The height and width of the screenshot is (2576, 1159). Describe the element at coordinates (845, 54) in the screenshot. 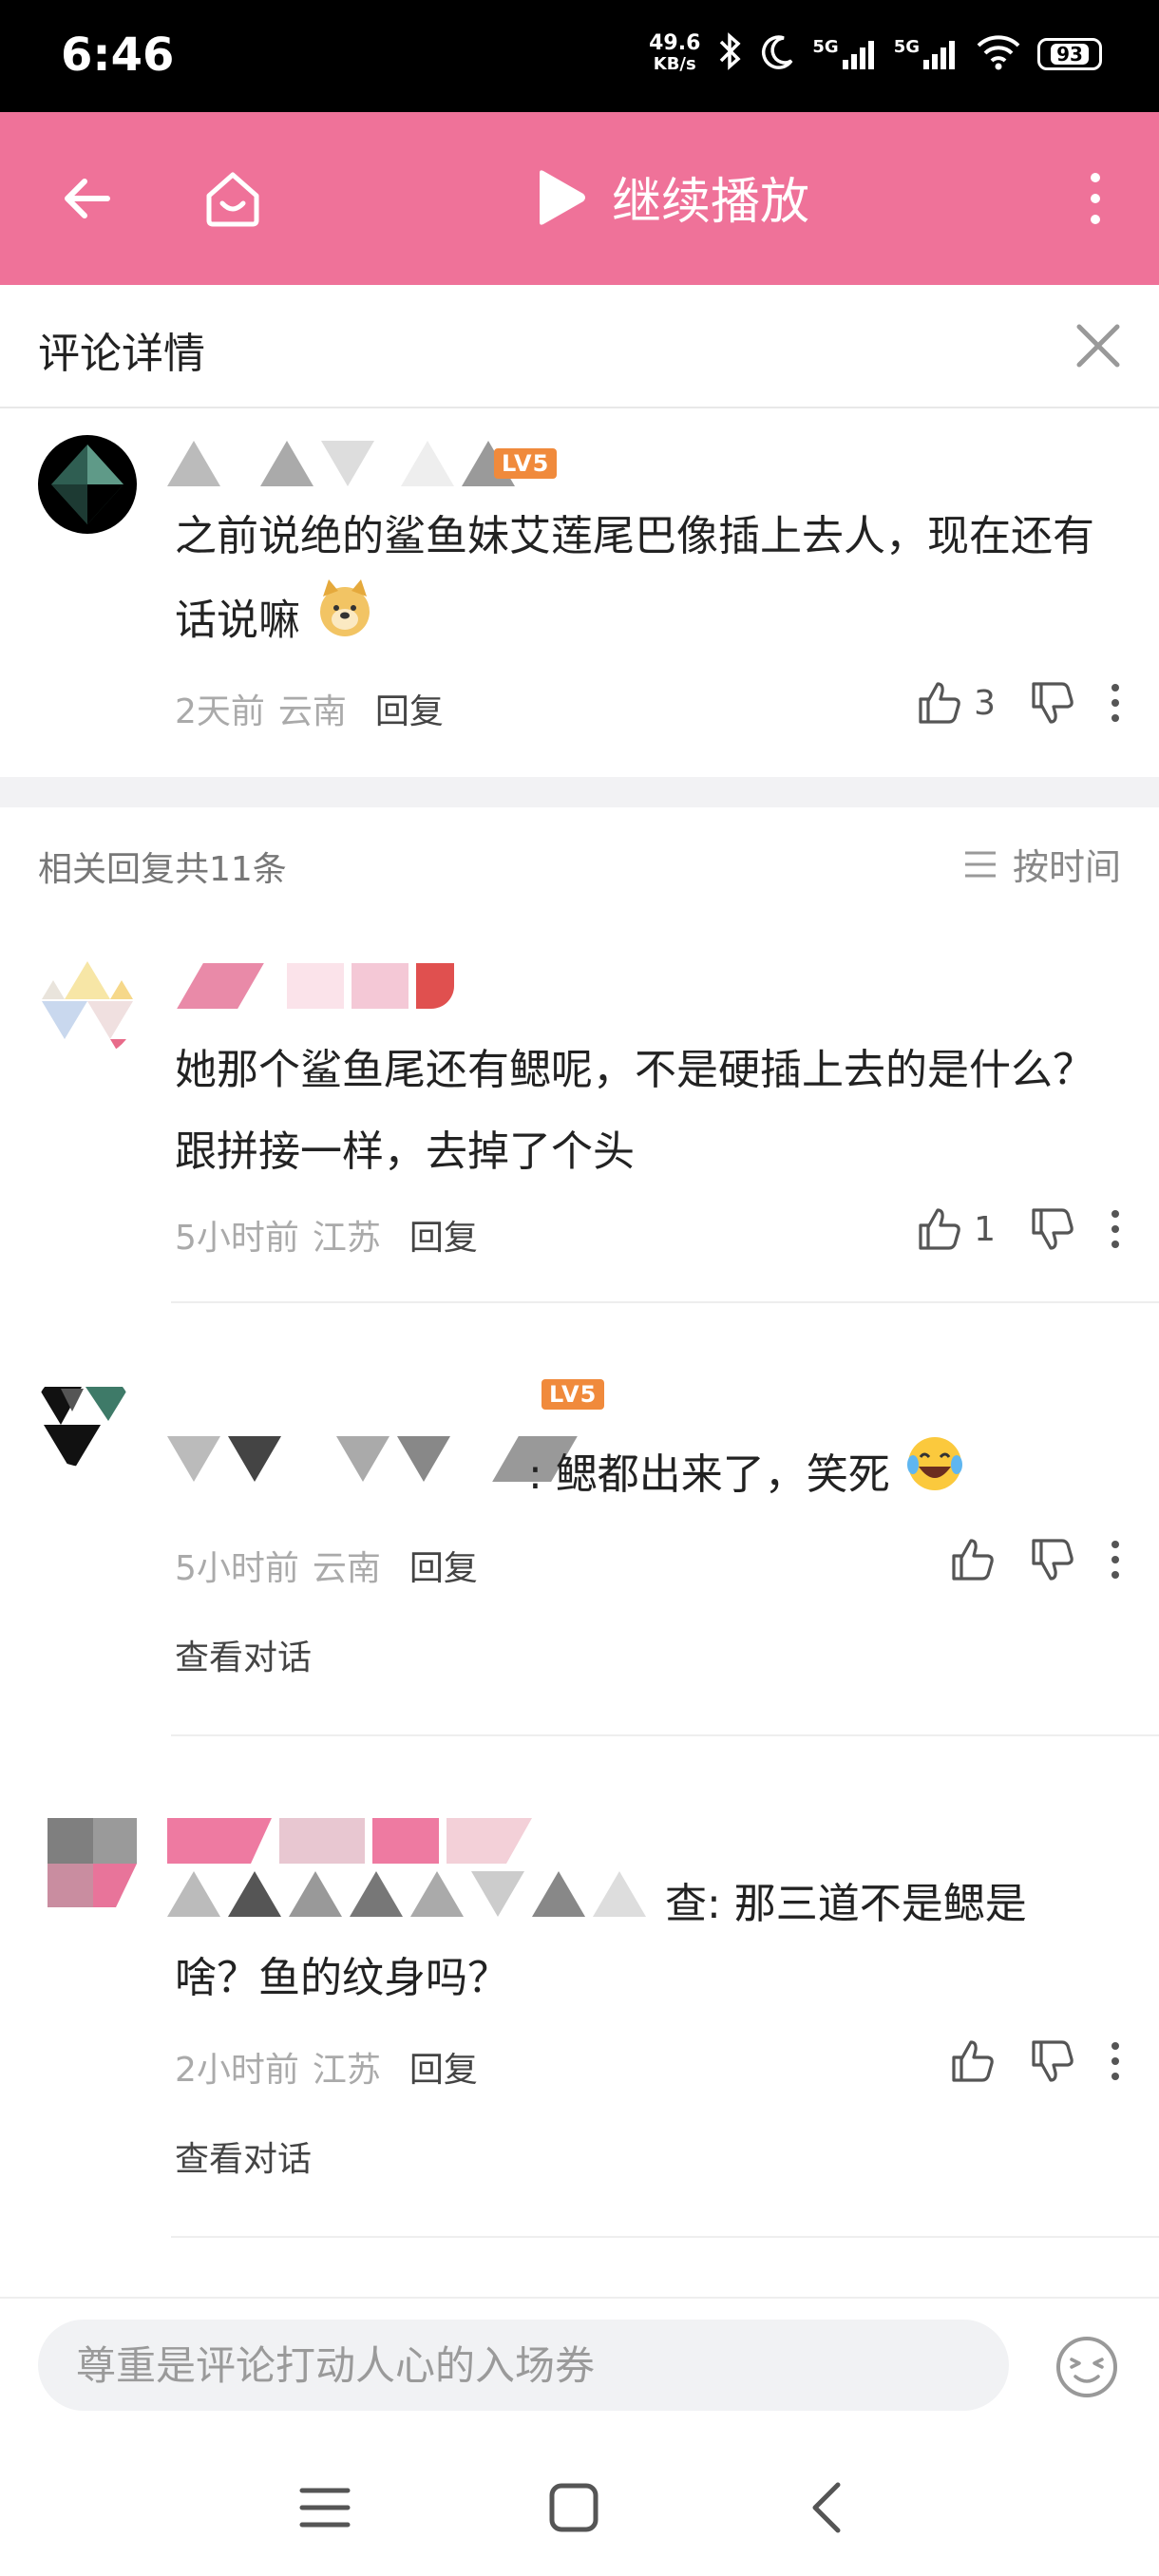

I see `signal-icon-1: 5G` at that location.